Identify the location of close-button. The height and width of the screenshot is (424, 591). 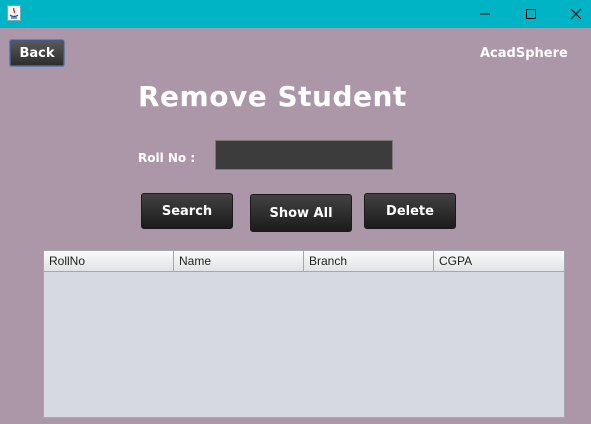
(572, 14).